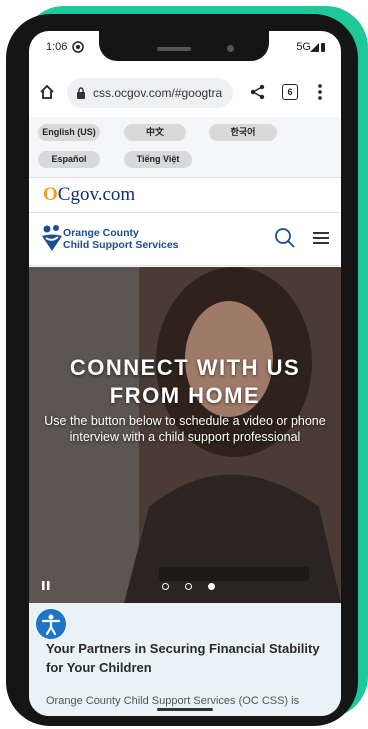 This screenshot has width=368, height=729. Describe the element at coordinates (185, 147) in the screenshot. I see `language-selector: English (US) 中文 한국어 Español Tiếng Việt` at that location.